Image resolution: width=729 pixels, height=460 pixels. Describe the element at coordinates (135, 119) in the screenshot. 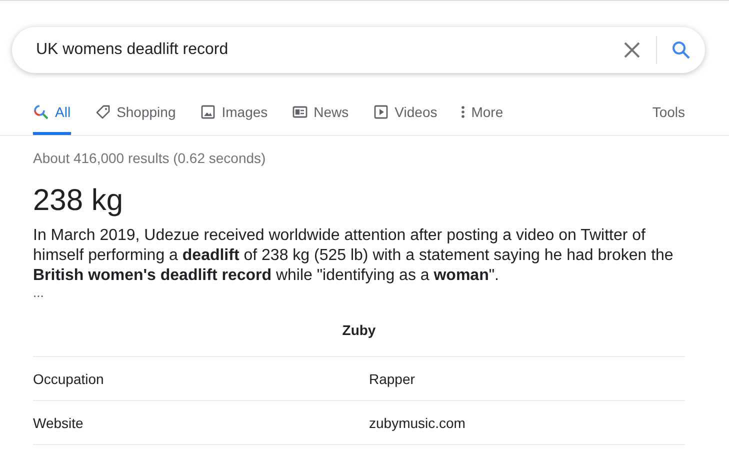

I see `search-tab: Shopping` at that location.